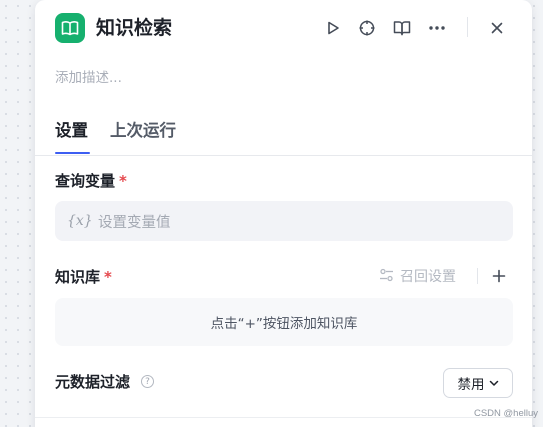 The width and height of the screenshot is (543, 427). I want to click on query-variable-label: 查询变量 *, so click(91, 181).